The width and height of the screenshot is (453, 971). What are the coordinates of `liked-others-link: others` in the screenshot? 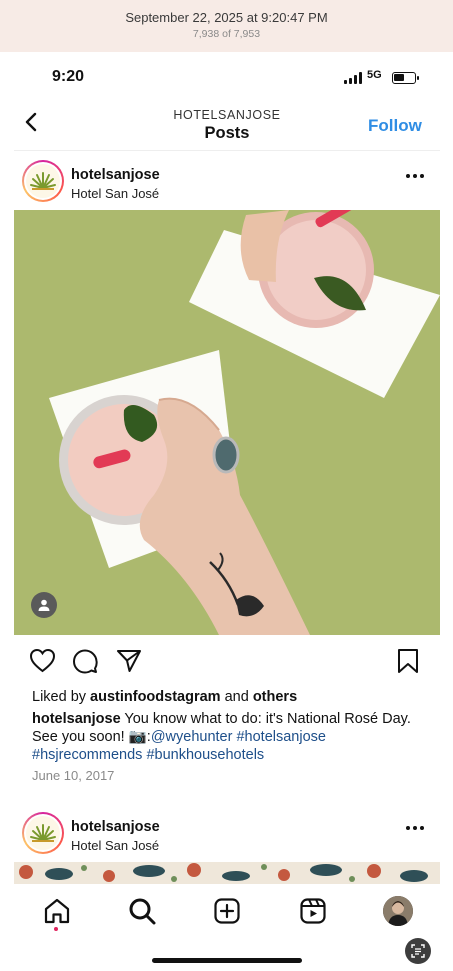 It's located at (275, 697).